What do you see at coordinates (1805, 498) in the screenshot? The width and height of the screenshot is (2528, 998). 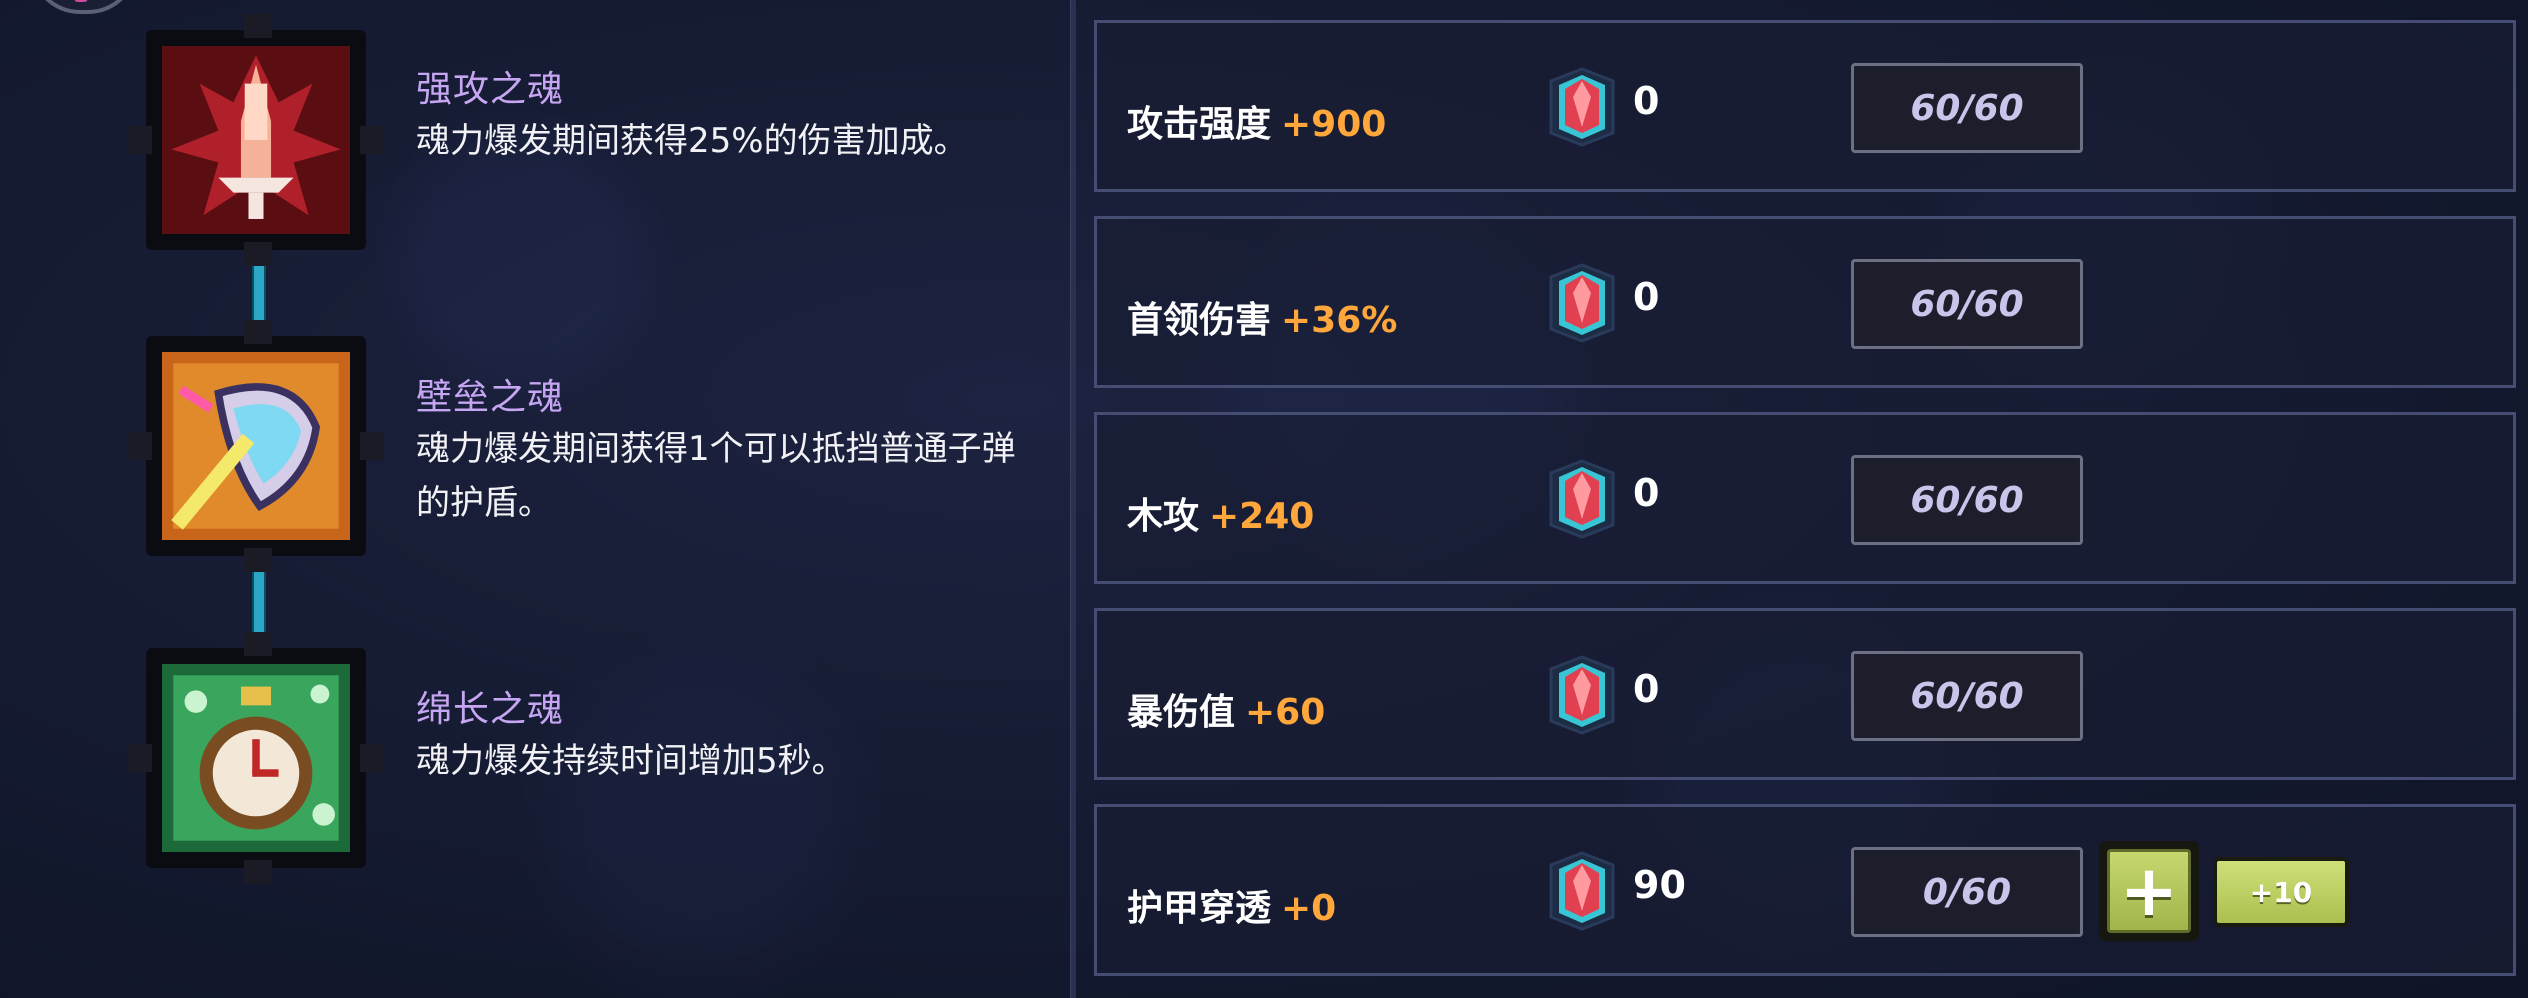 I see `stat-row-wood-attack: 木攻 +240 0 60/60` at bounding box center [1805, 498].